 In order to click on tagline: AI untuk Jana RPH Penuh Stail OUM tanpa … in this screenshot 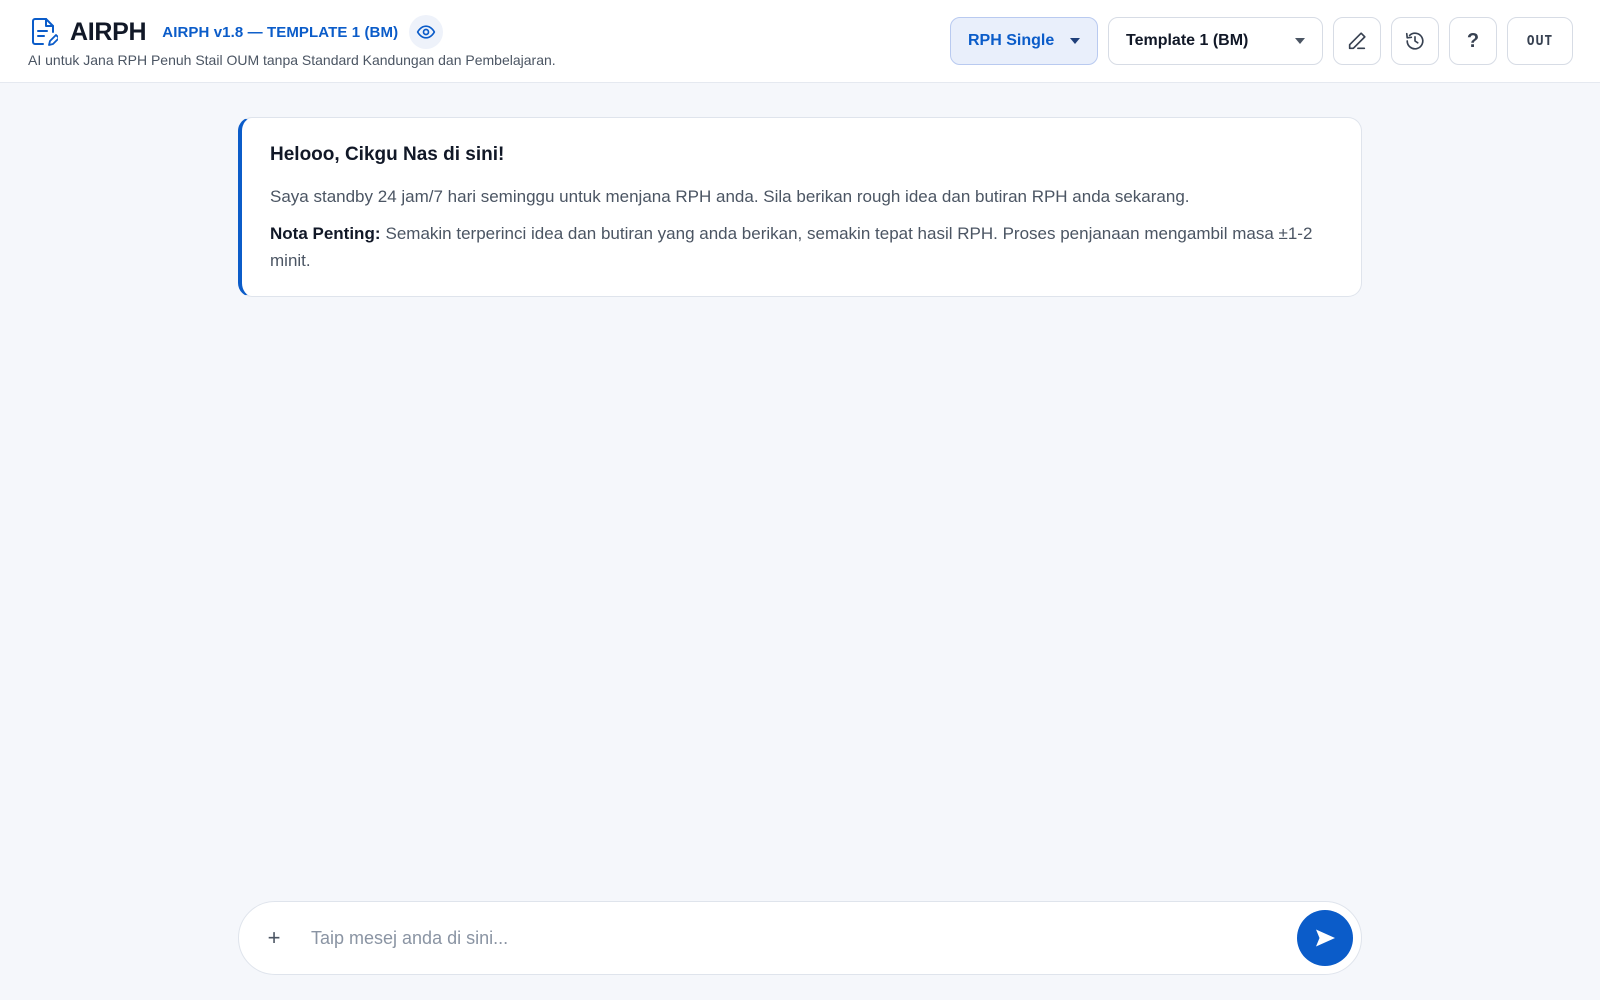, I will do `click(292, 60)`.